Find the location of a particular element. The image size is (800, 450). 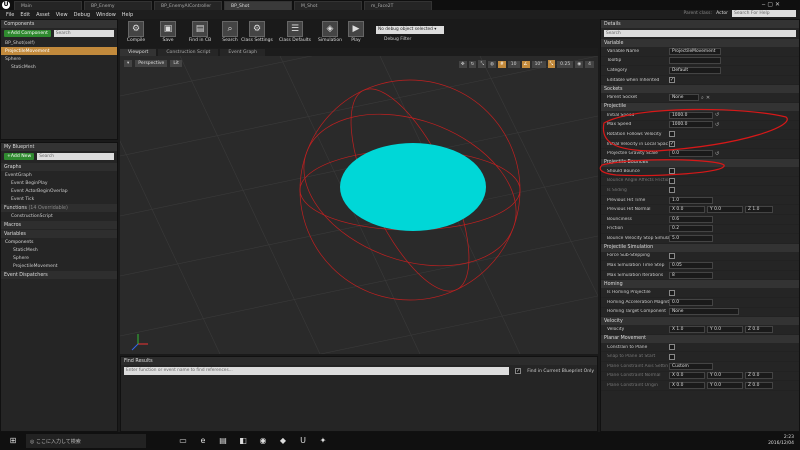

event-actorbeginoverlap-item: Event ActorBeginOverlap is located at coordinates (59, 191).